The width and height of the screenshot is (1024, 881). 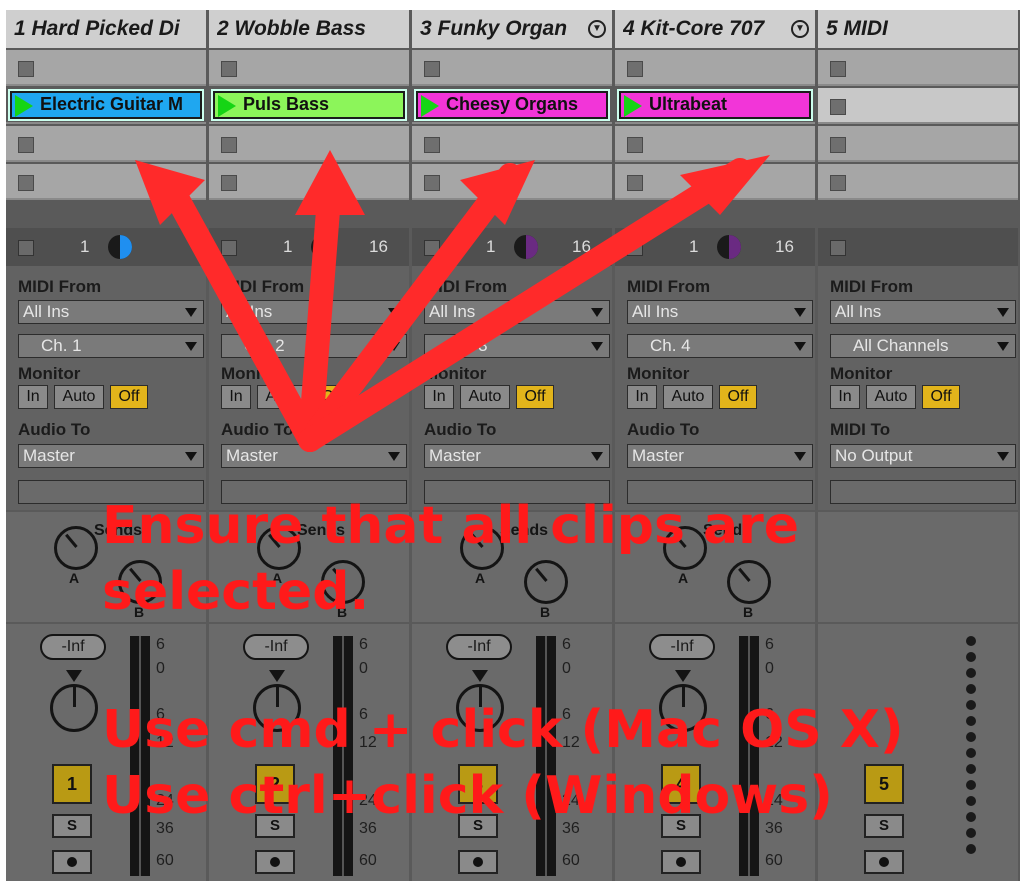 What do you see at coordinates (503, 730) in the screenshot?
I see `instruction-line-3: Use cmd + click (Mac OS X)` at bounding box center [503, 730].